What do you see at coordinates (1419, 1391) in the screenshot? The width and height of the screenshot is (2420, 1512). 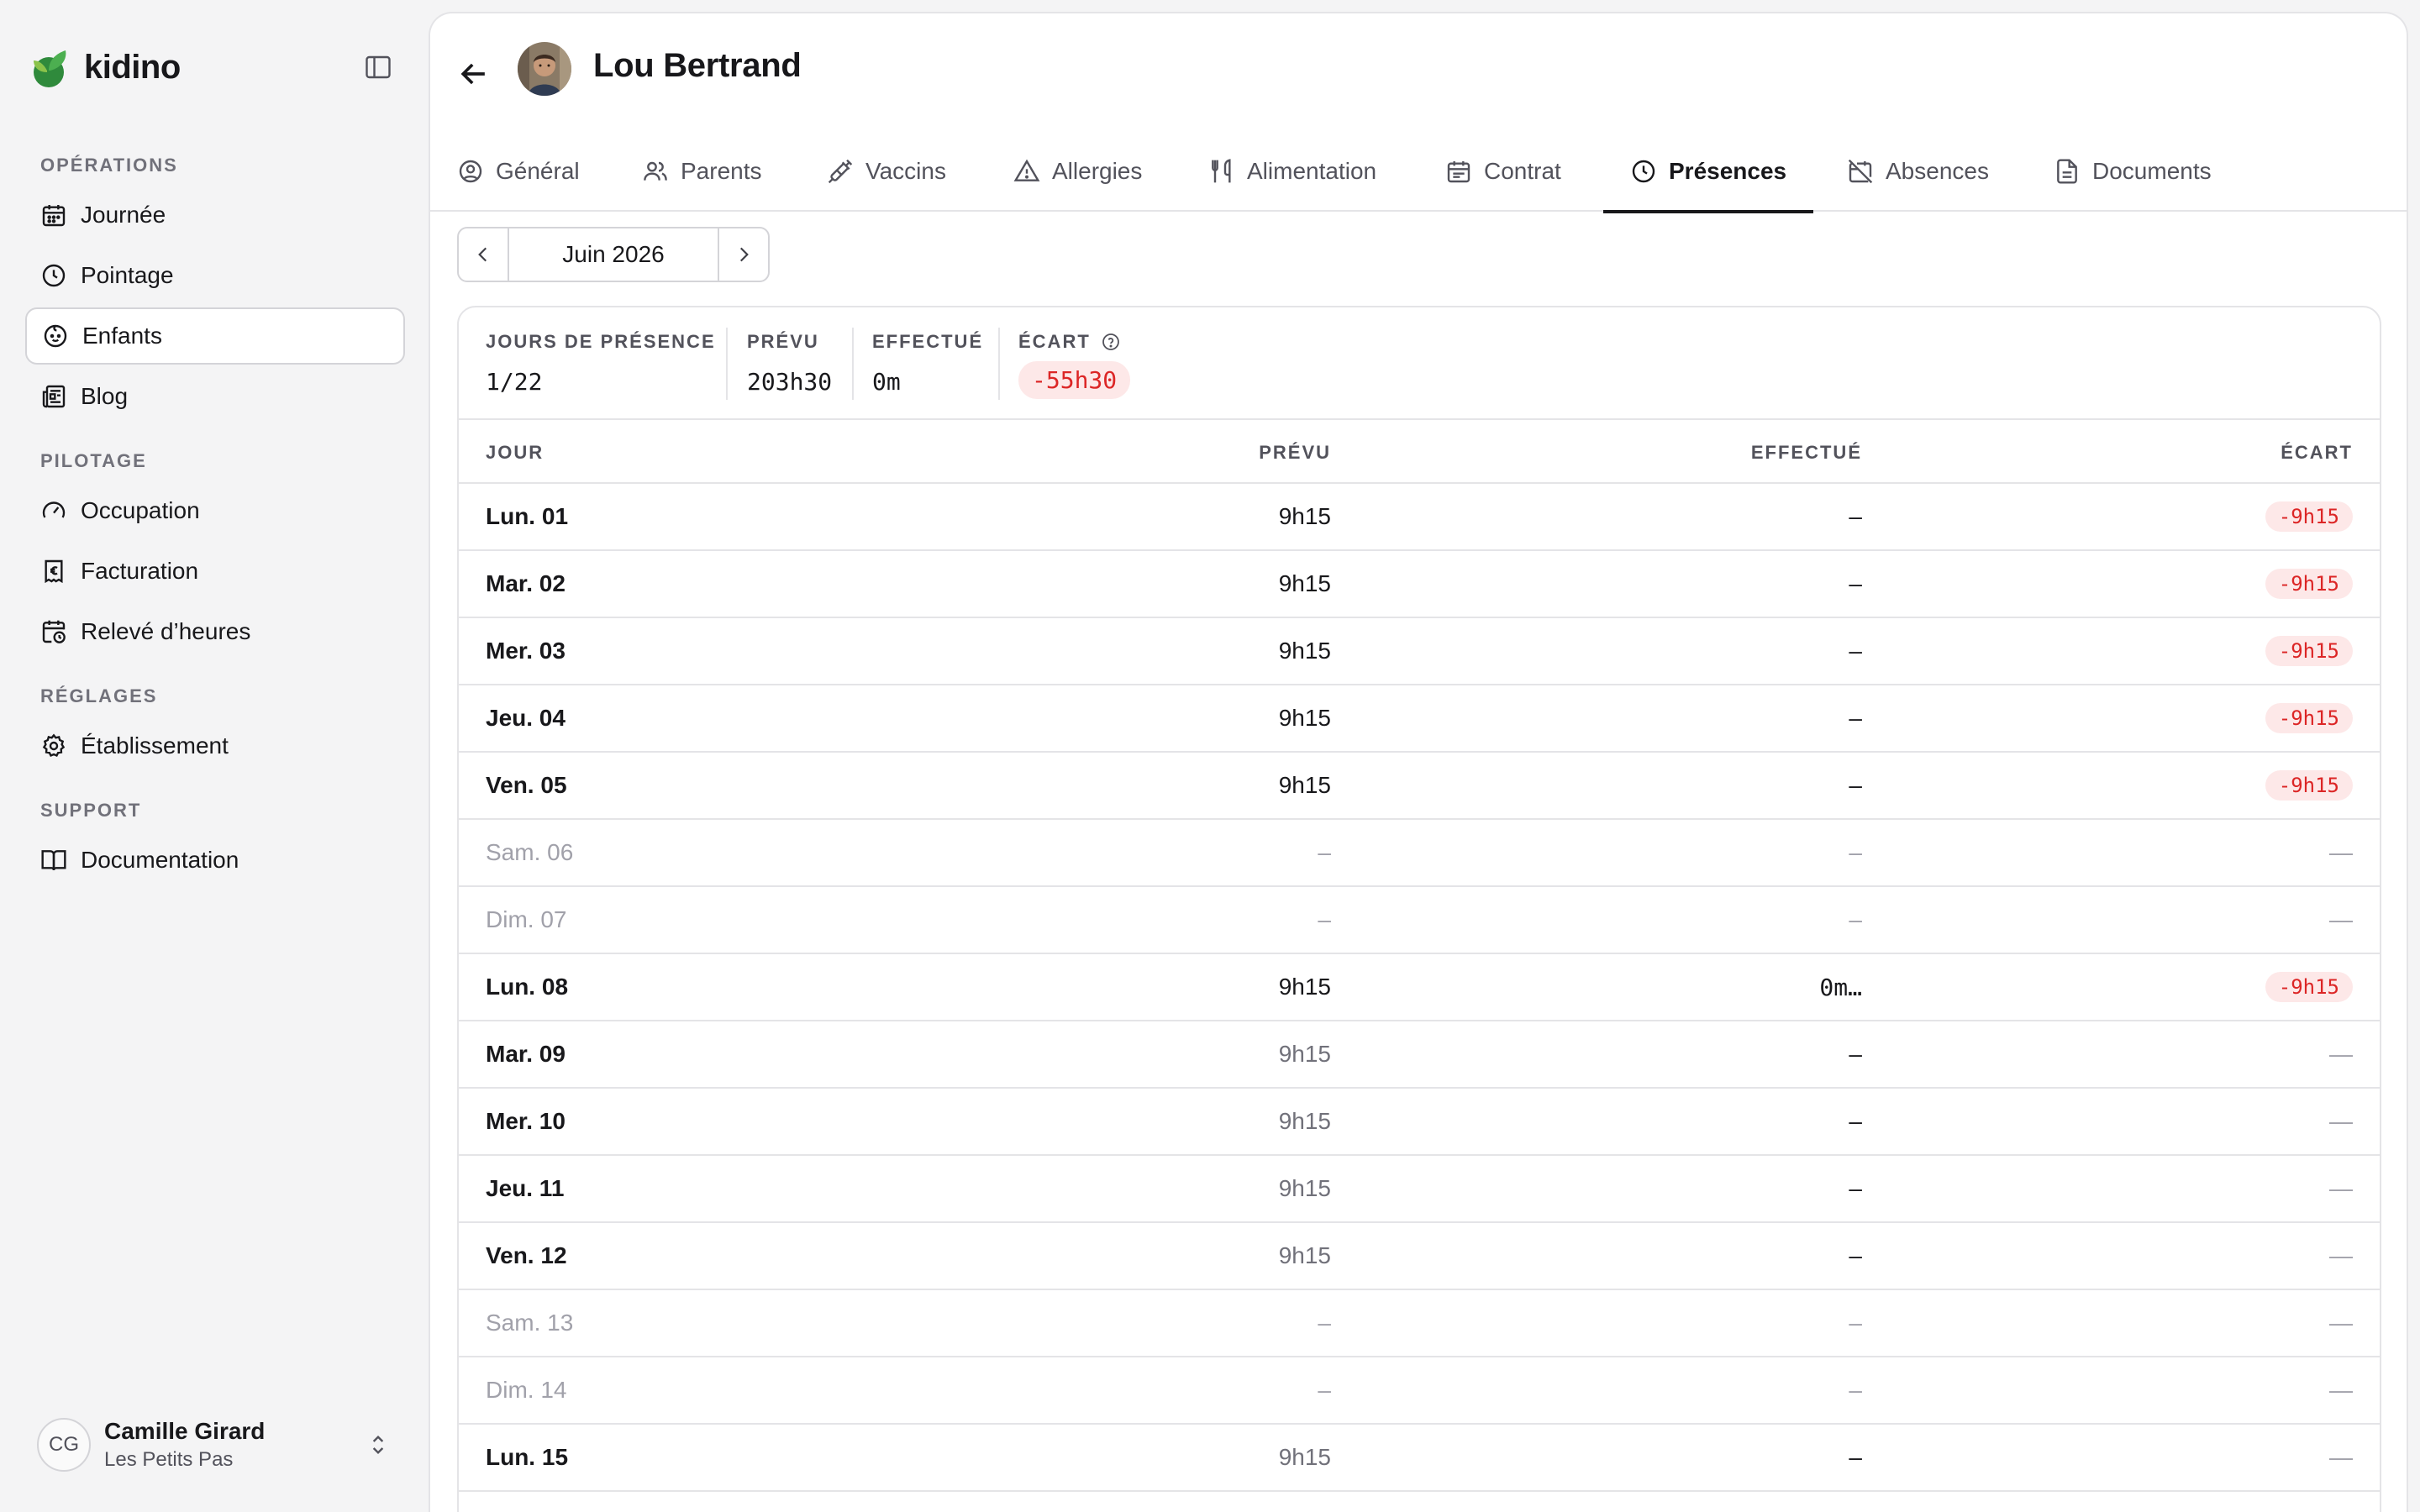 I see `table-row: Dim. 14 – – —` at bounding box center [1419, 1391].